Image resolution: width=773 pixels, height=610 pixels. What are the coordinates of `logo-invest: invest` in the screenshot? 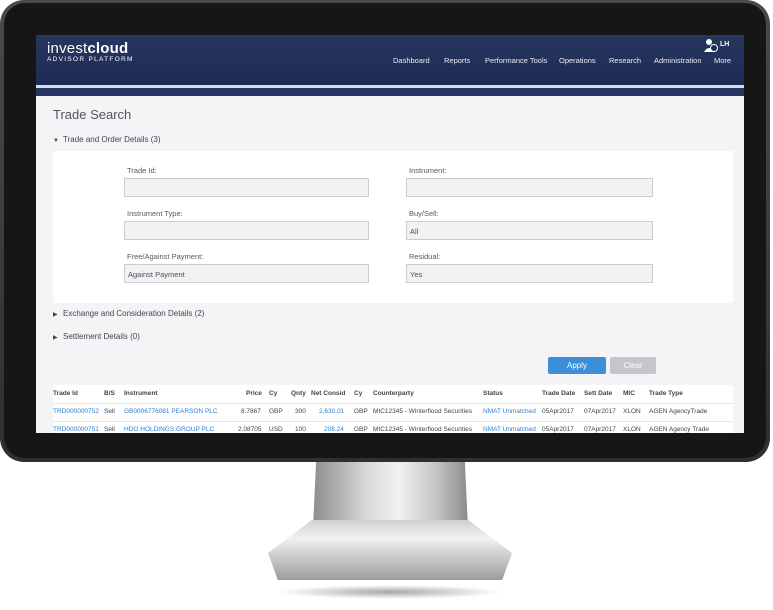 It's located at (67, 48).